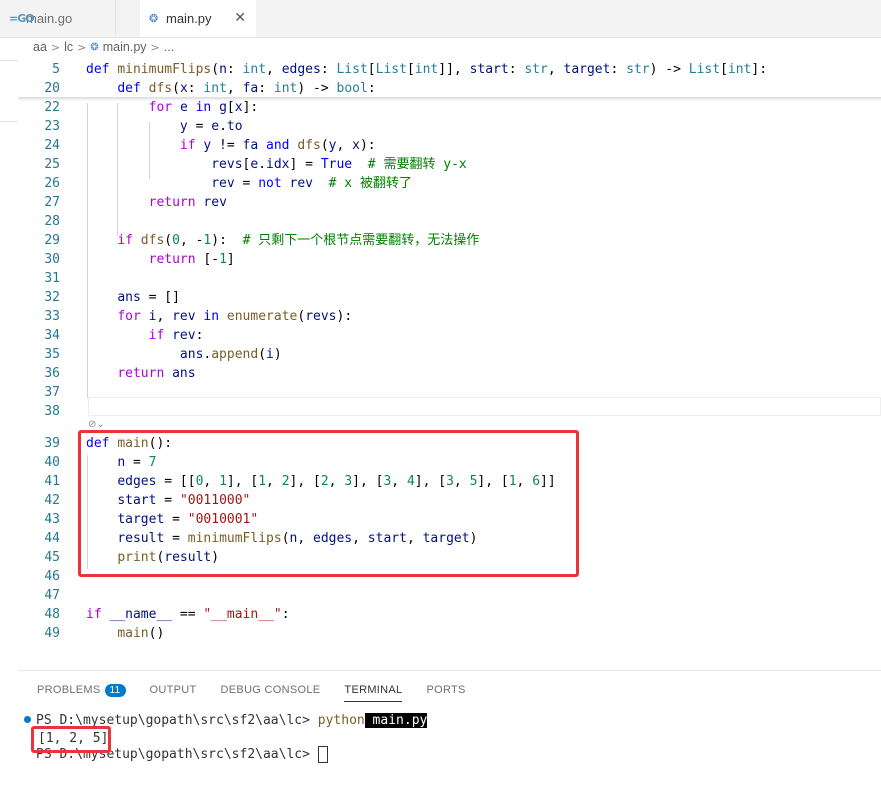 This screenshot has width=881, height=797. What do you see at coordinates (173, 690) in the screenshot?
I see `tab-output: OUTPUT` at bounding box center [173, 690].